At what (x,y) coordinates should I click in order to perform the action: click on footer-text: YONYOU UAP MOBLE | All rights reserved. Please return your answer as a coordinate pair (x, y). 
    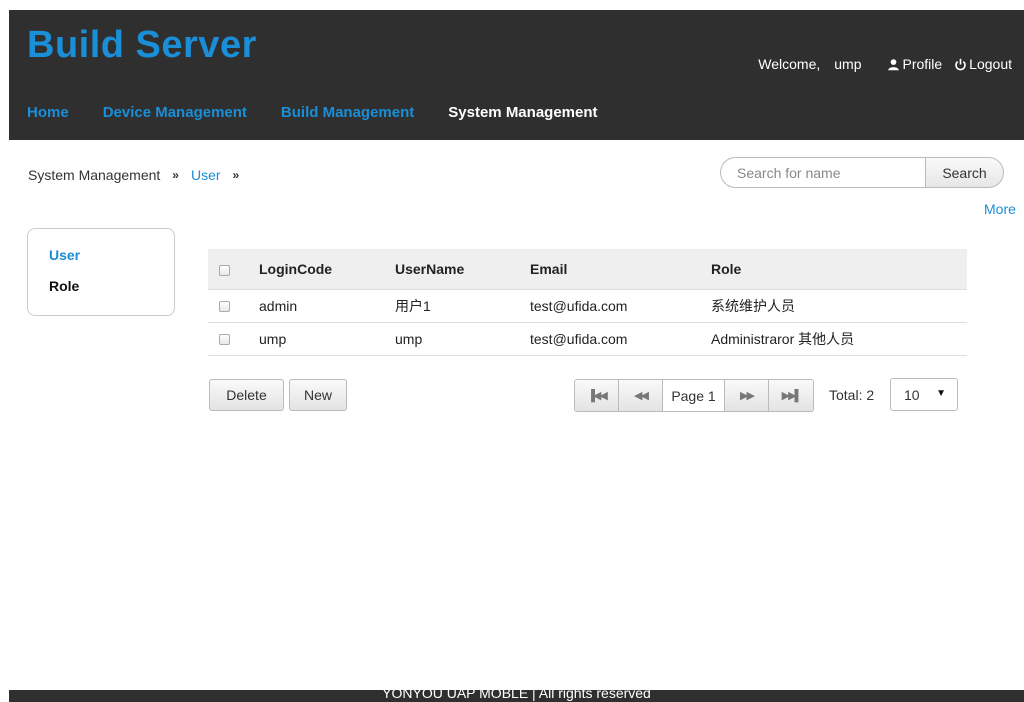
    Looking at the image, I should click on (516, 695).